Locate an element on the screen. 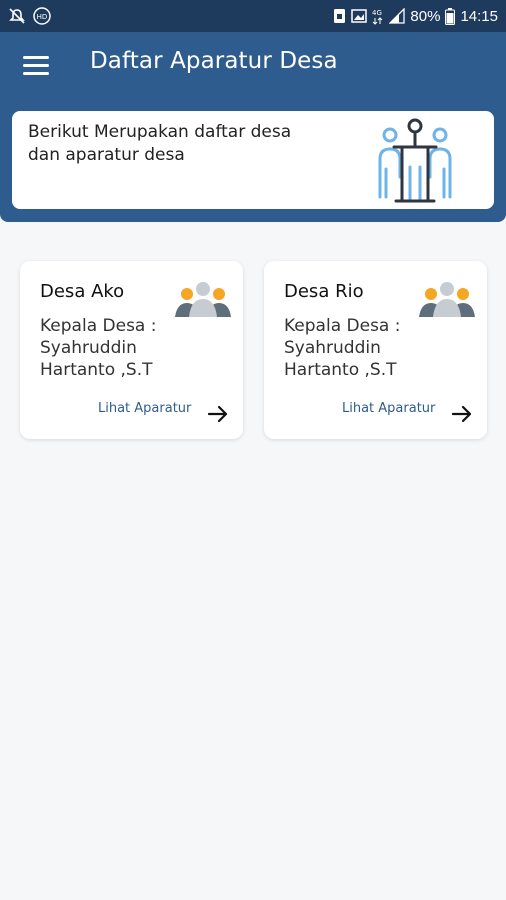 Image resolution: width=506 pixels, height=900 pixels. signal-icon is located at coordinates (397, 16).